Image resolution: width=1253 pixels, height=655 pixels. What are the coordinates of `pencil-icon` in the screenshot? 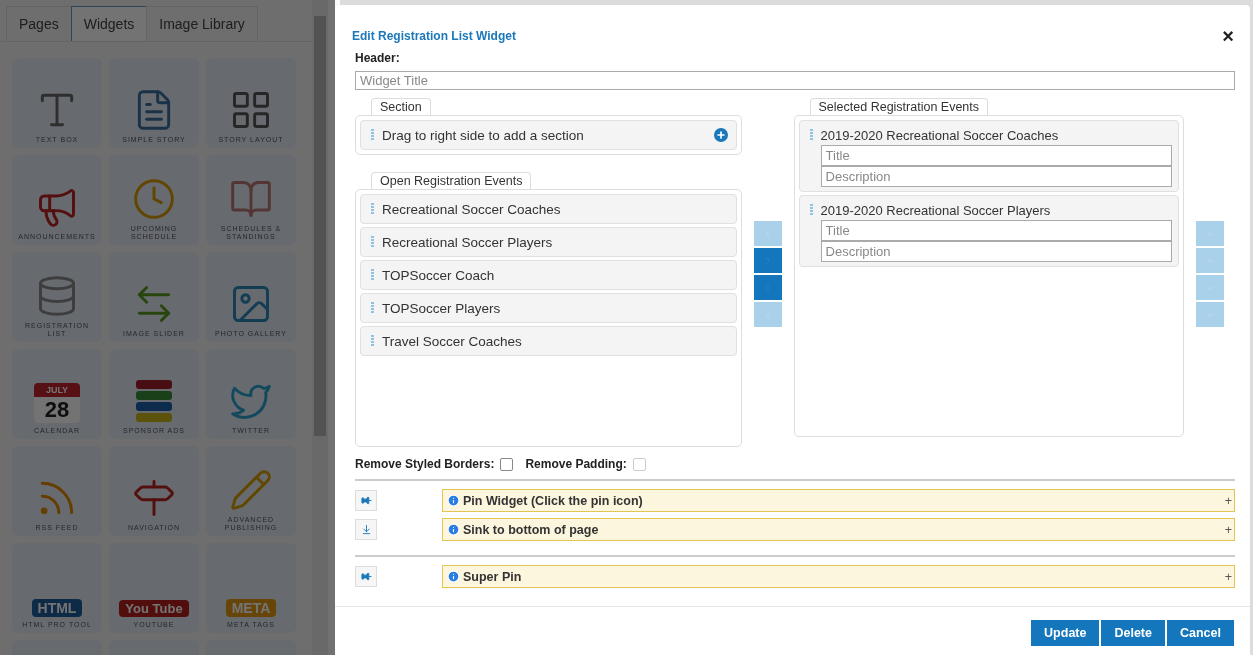 It's located at (251, 490).